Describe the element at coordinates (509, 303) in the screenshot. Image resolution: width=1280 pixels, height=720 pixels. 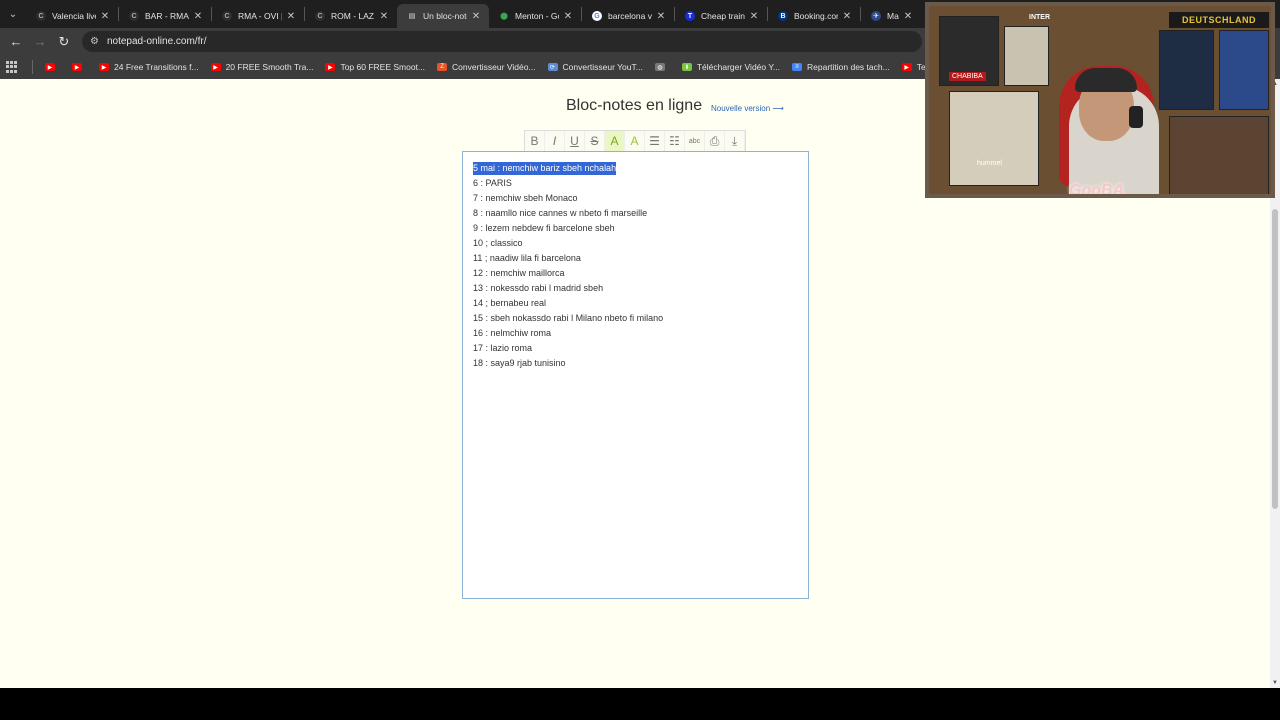
I see `notepad-line: 14 ; bernabeu real` at that location.